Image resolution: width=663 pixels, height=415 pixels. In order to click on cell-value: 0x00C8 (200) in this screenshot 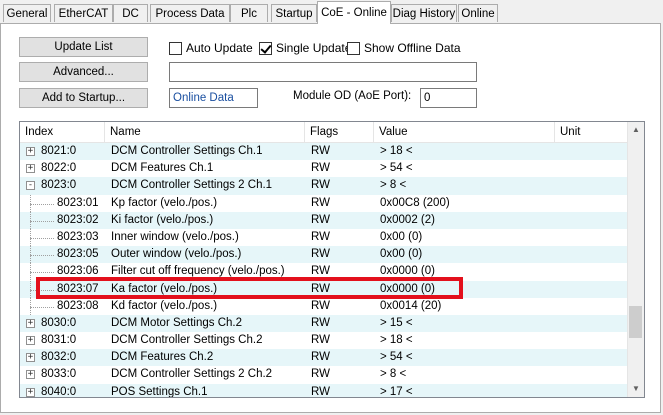, I will do `click(415, 202)`.